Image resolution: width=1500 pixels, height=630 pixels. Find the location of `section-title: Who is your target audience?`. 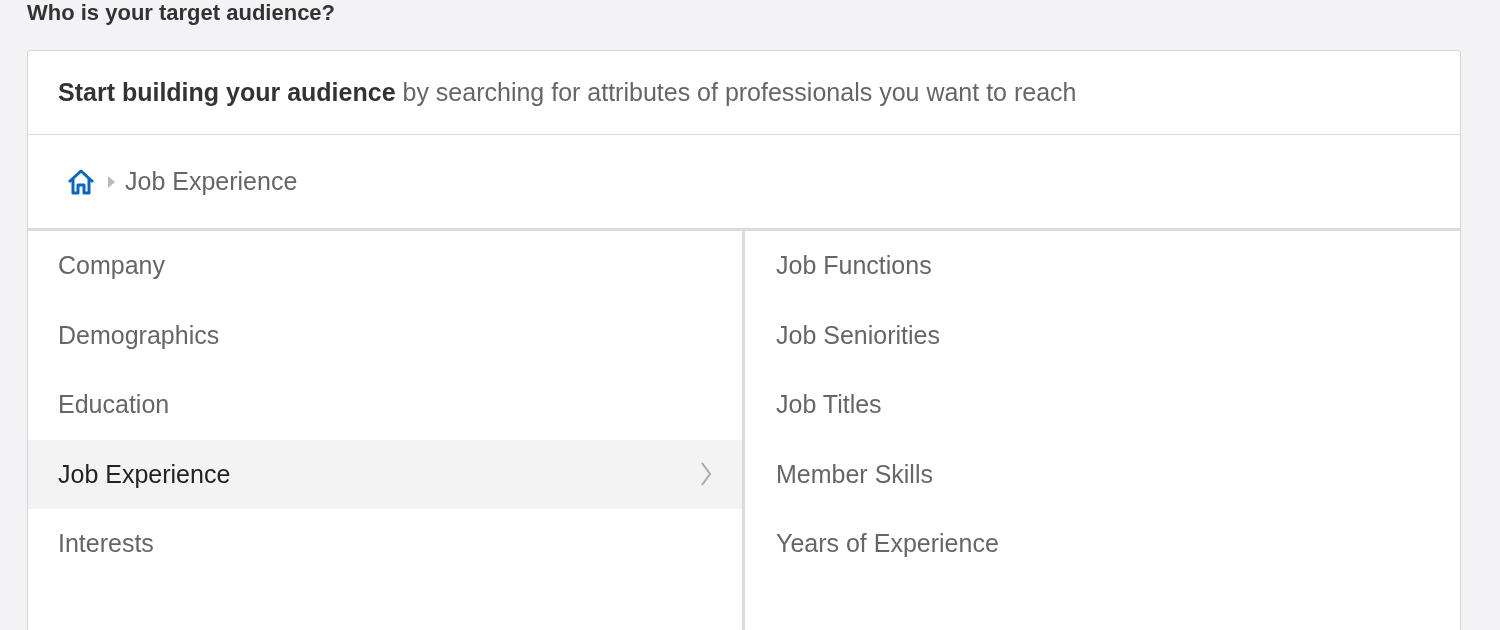

section-title: Who is your target audience? is located at coordinates (182, 13).